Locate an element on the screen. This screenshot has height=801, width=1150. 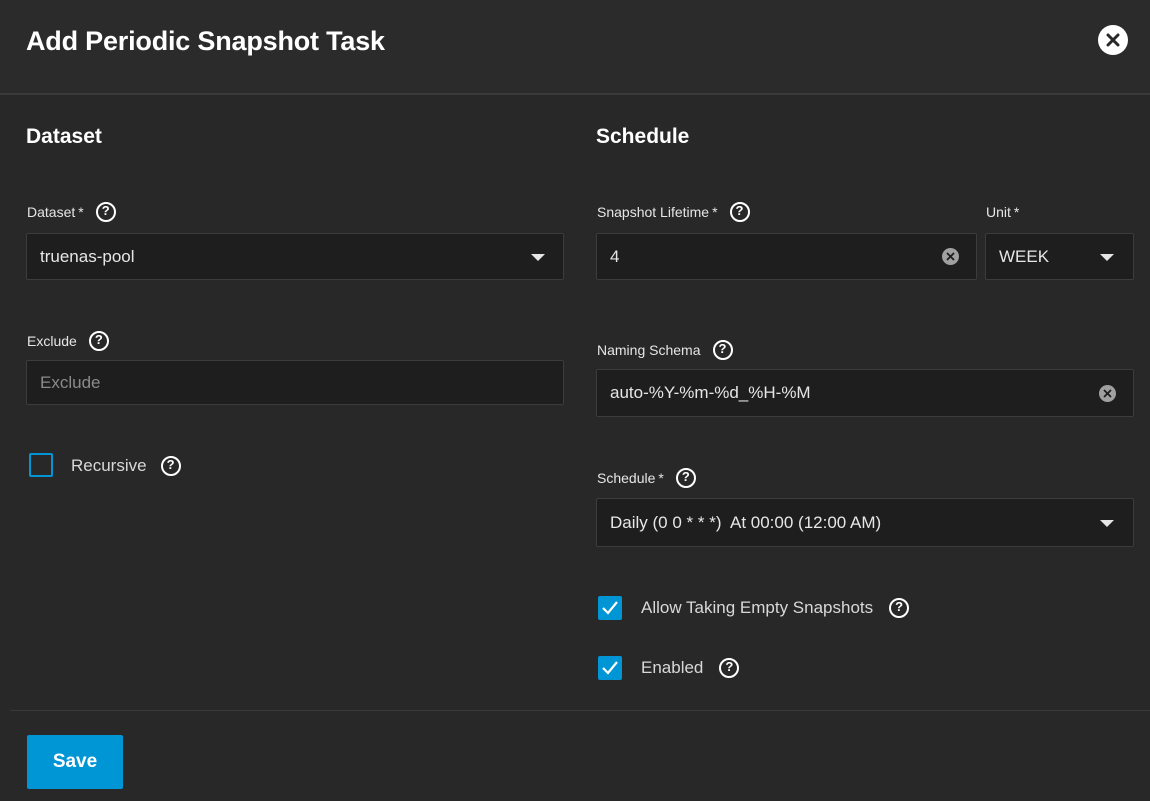
naming-schema-label: Naming Schema is located at coordinates (665, 350).